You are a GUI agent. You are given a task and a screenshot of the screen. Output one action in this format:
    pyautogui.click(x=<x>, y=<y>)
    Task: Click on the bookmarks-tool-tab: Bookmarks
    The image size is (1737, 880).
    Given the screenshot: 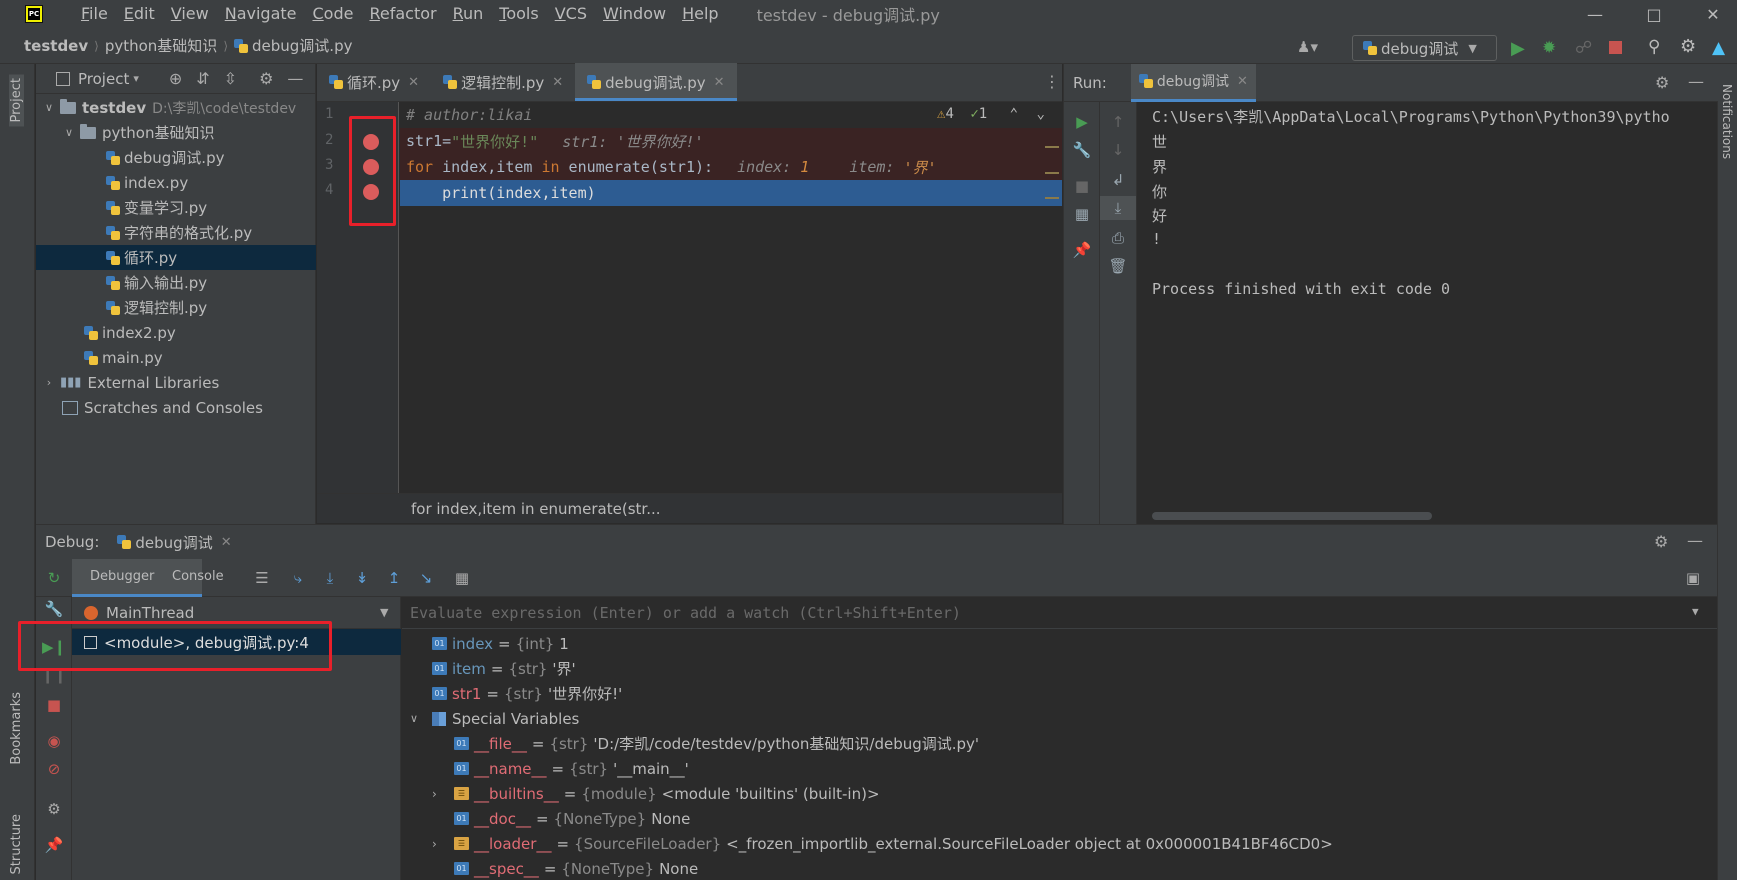 What is the action you would take?
    pyautogui.click(x=16, y=728)
    